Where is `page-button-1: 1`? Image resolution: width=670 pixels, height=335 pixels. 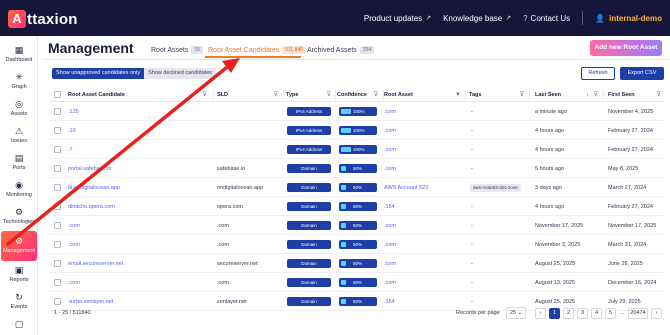 page-button-1: 1 is located at coordinates (554, 313).